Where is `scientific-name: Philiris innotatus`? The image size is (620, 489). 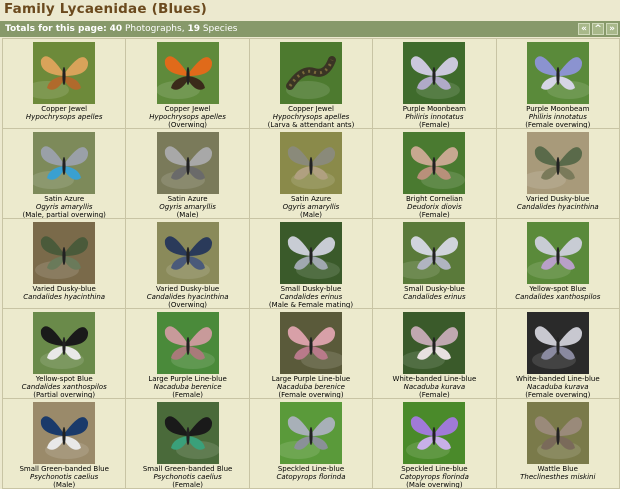 scientific-name: Philiris innotatus is located at coordinates (557, 117).